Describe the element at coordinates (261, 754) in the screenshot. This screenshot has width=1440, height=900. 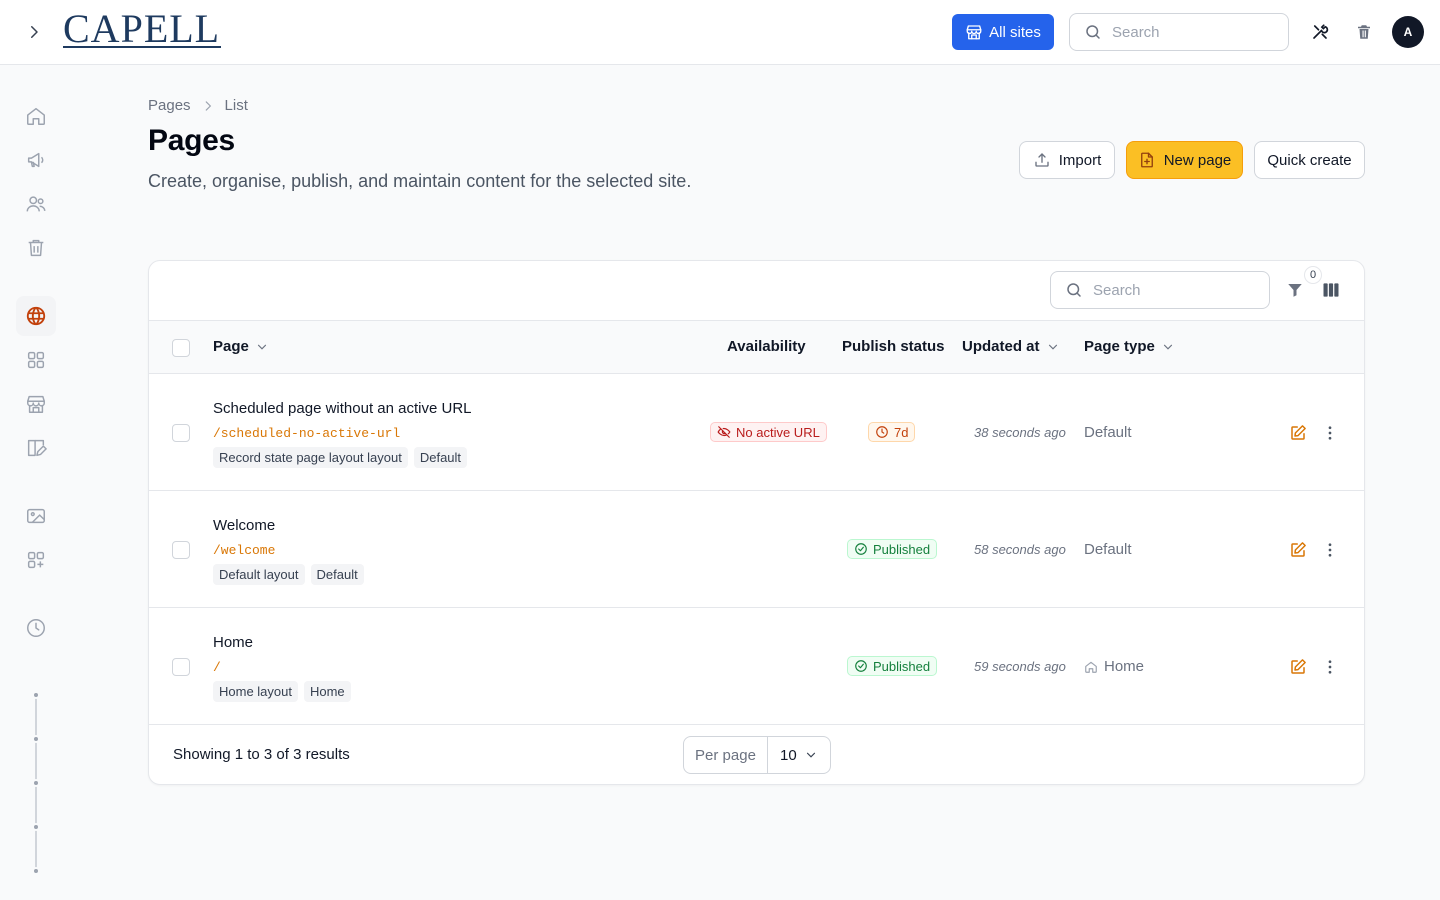
I see `results-summary: Showing 1 to 3 of 3 results` at that location.